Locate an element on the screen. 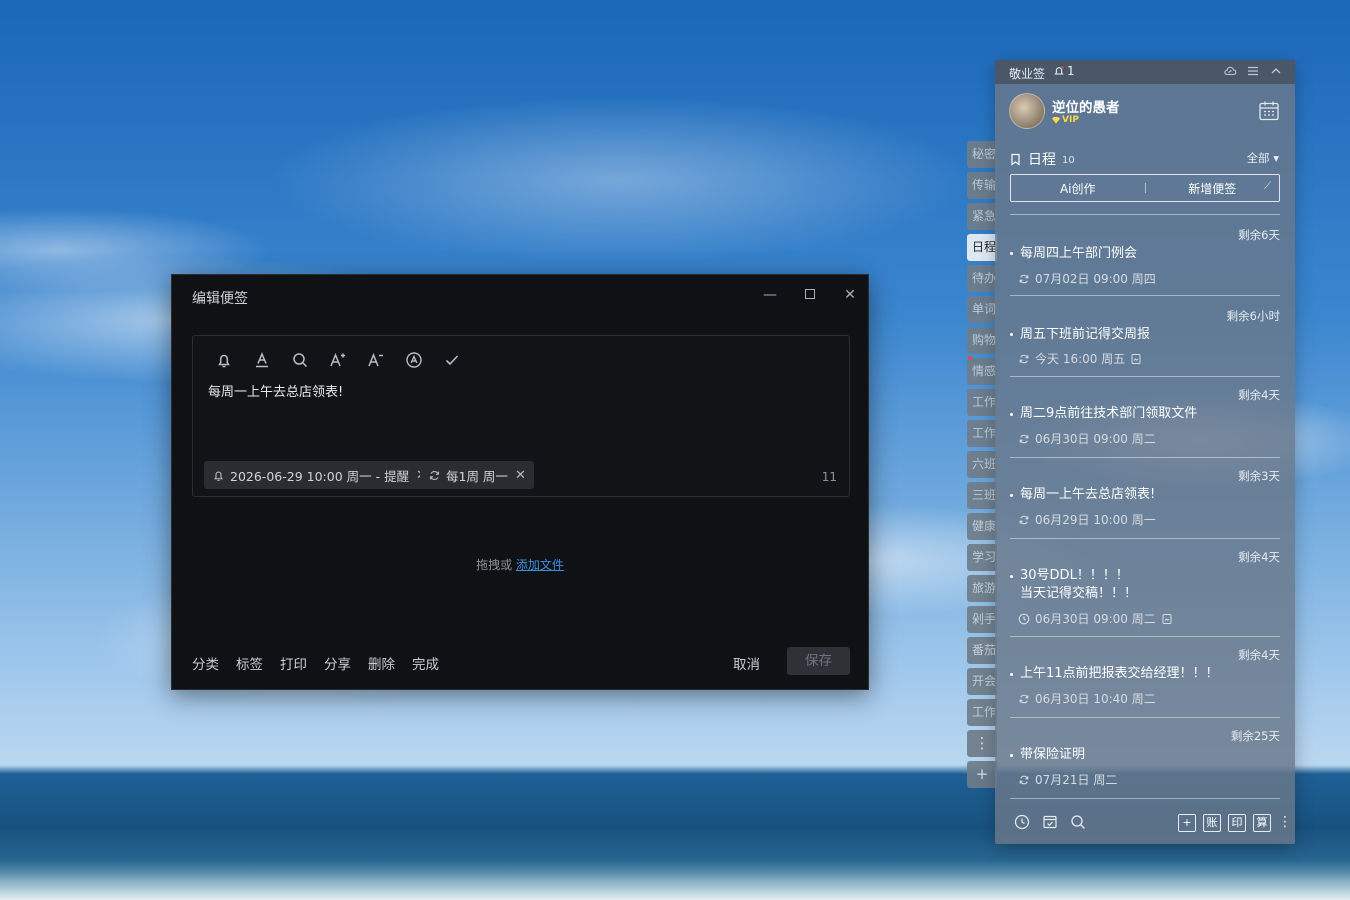  tab-category: 开会 is located at coordinates (982, 681).